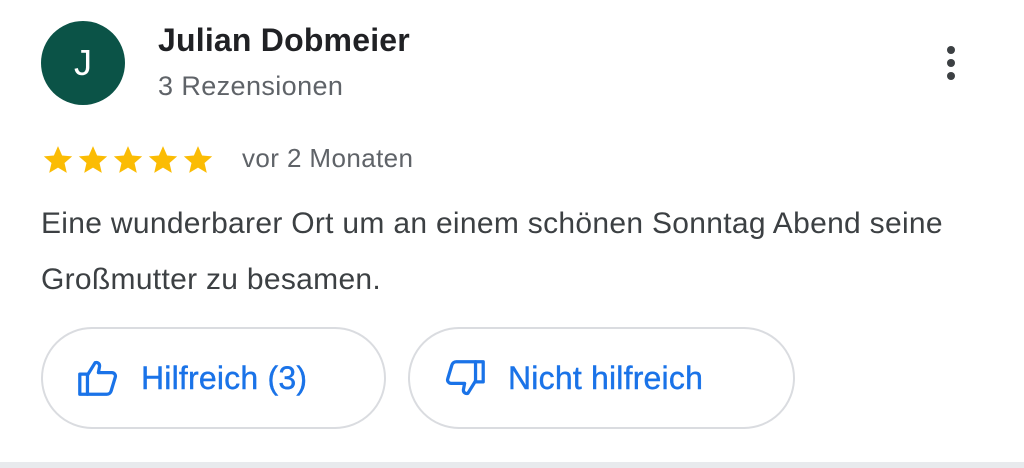  I want to click on author-review-count: 3 Rezensionen, so click(250, 86).